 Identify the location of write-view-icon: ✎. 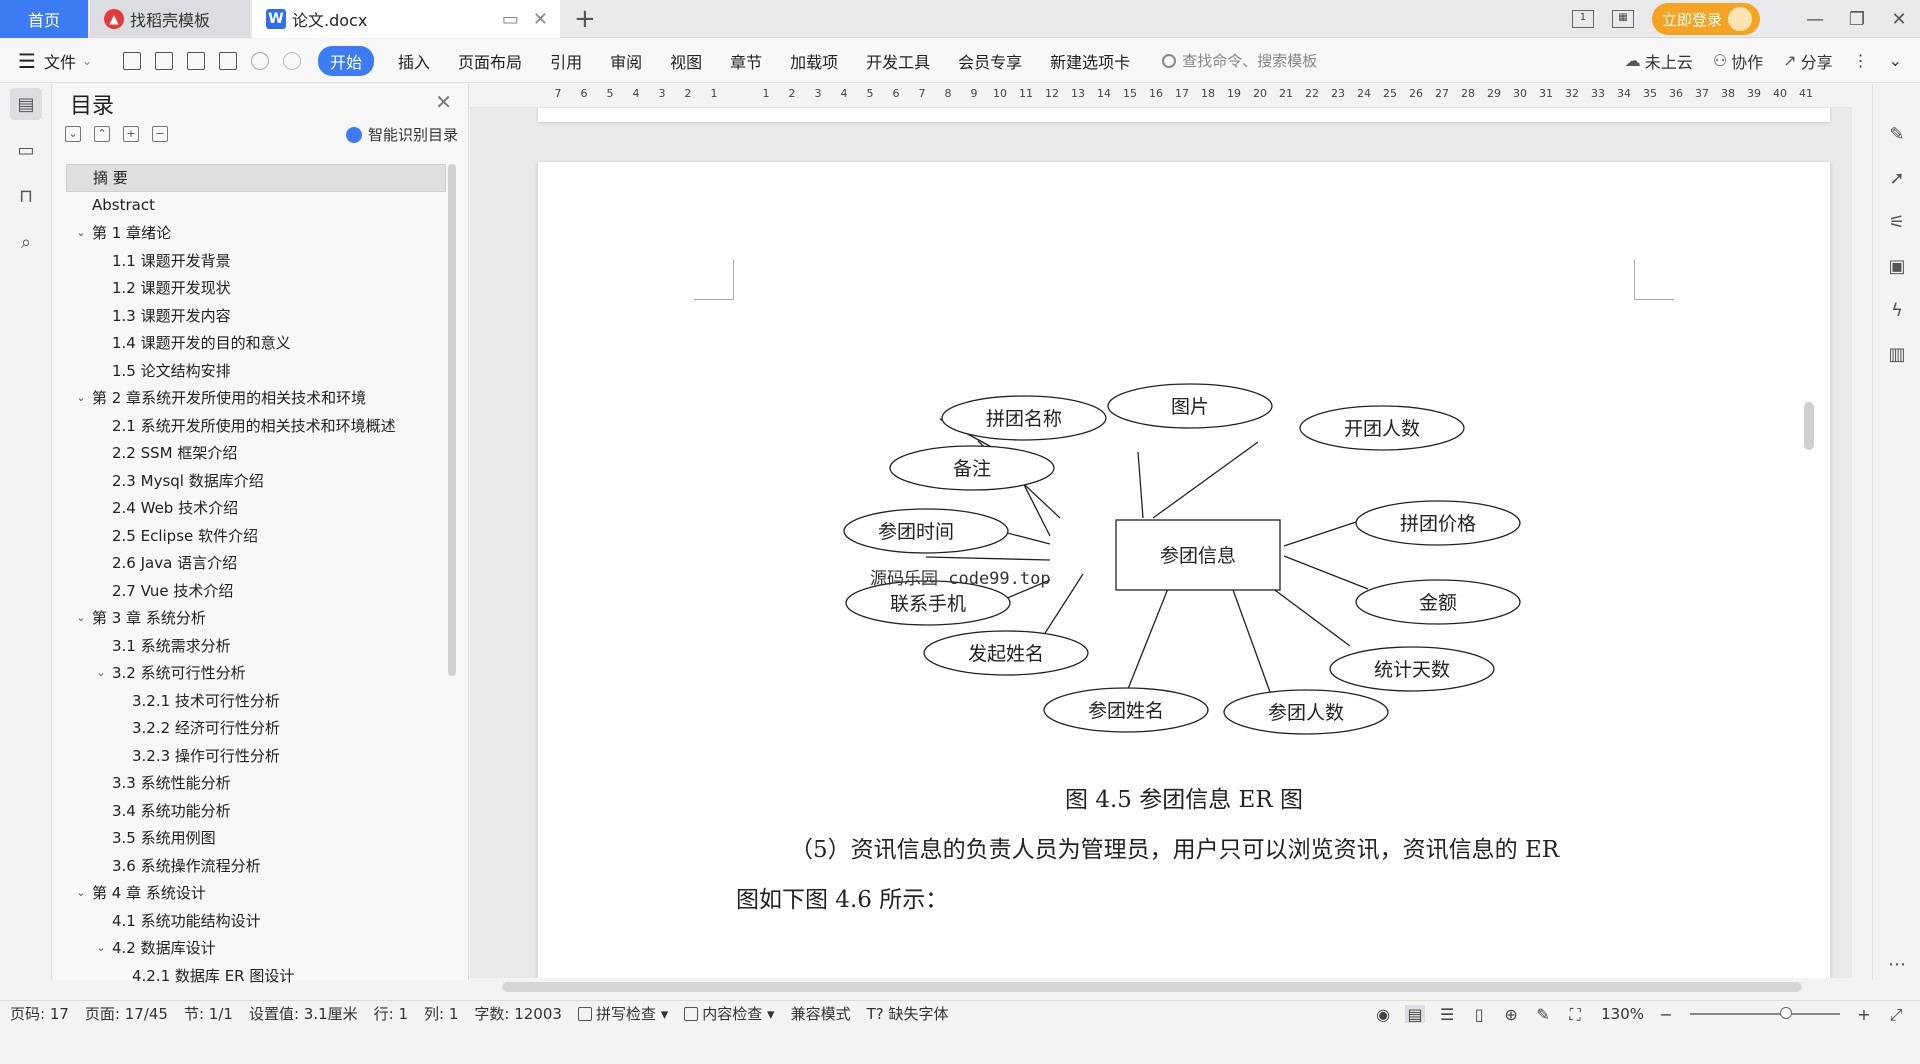
(1543, 1014).